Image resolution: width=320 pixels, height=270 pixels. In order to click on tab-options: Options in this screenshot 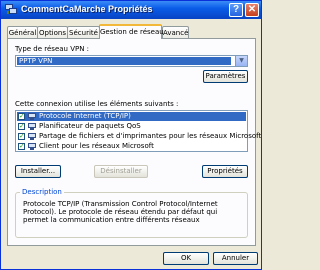, I will do `click(52, 32)`.